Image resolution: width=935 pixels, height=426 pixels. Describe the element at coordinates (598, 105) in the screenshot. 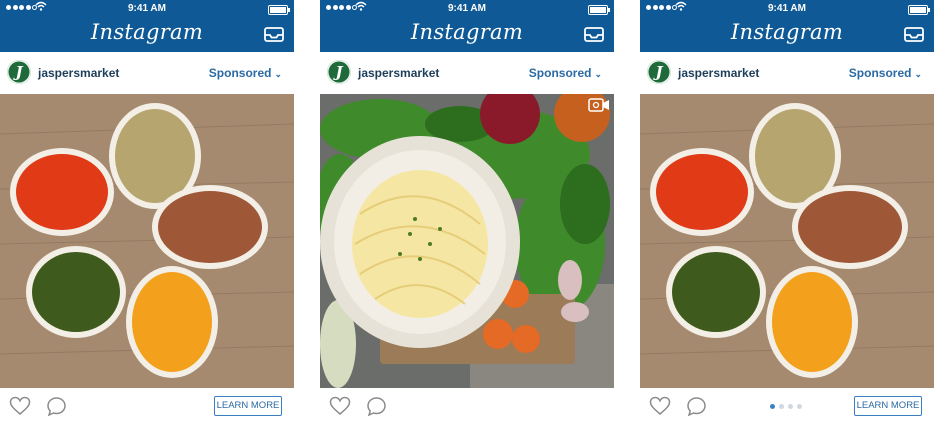

I see `video-icon` at that location.